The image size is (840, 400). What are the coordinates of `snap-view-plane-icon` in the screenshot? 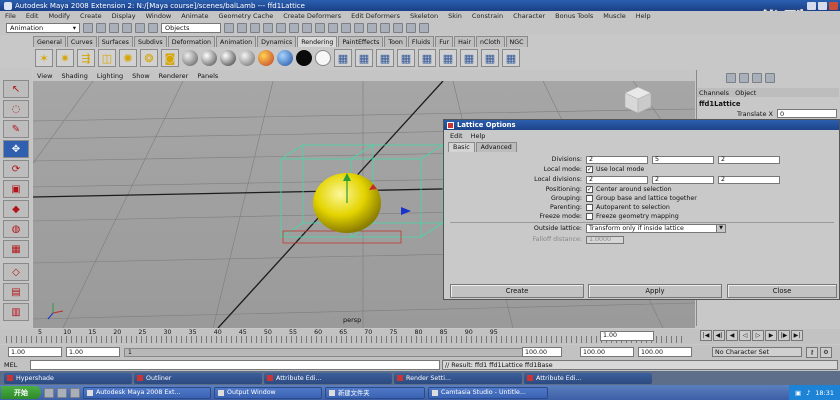 It's located at (372, 28).